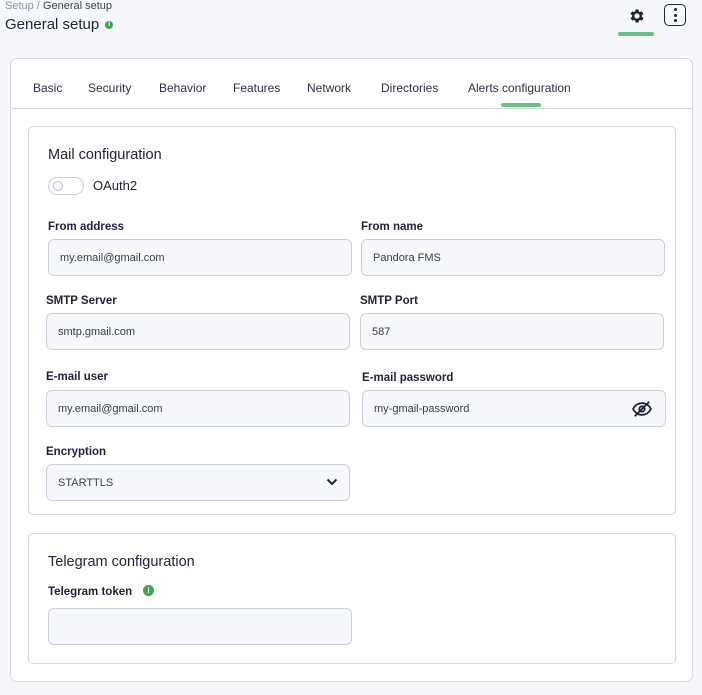 Image resolution: width=702 pixels, height=695 pixels. I want to click on from-address-input: my.email@gmail.com, so click(200, 257).